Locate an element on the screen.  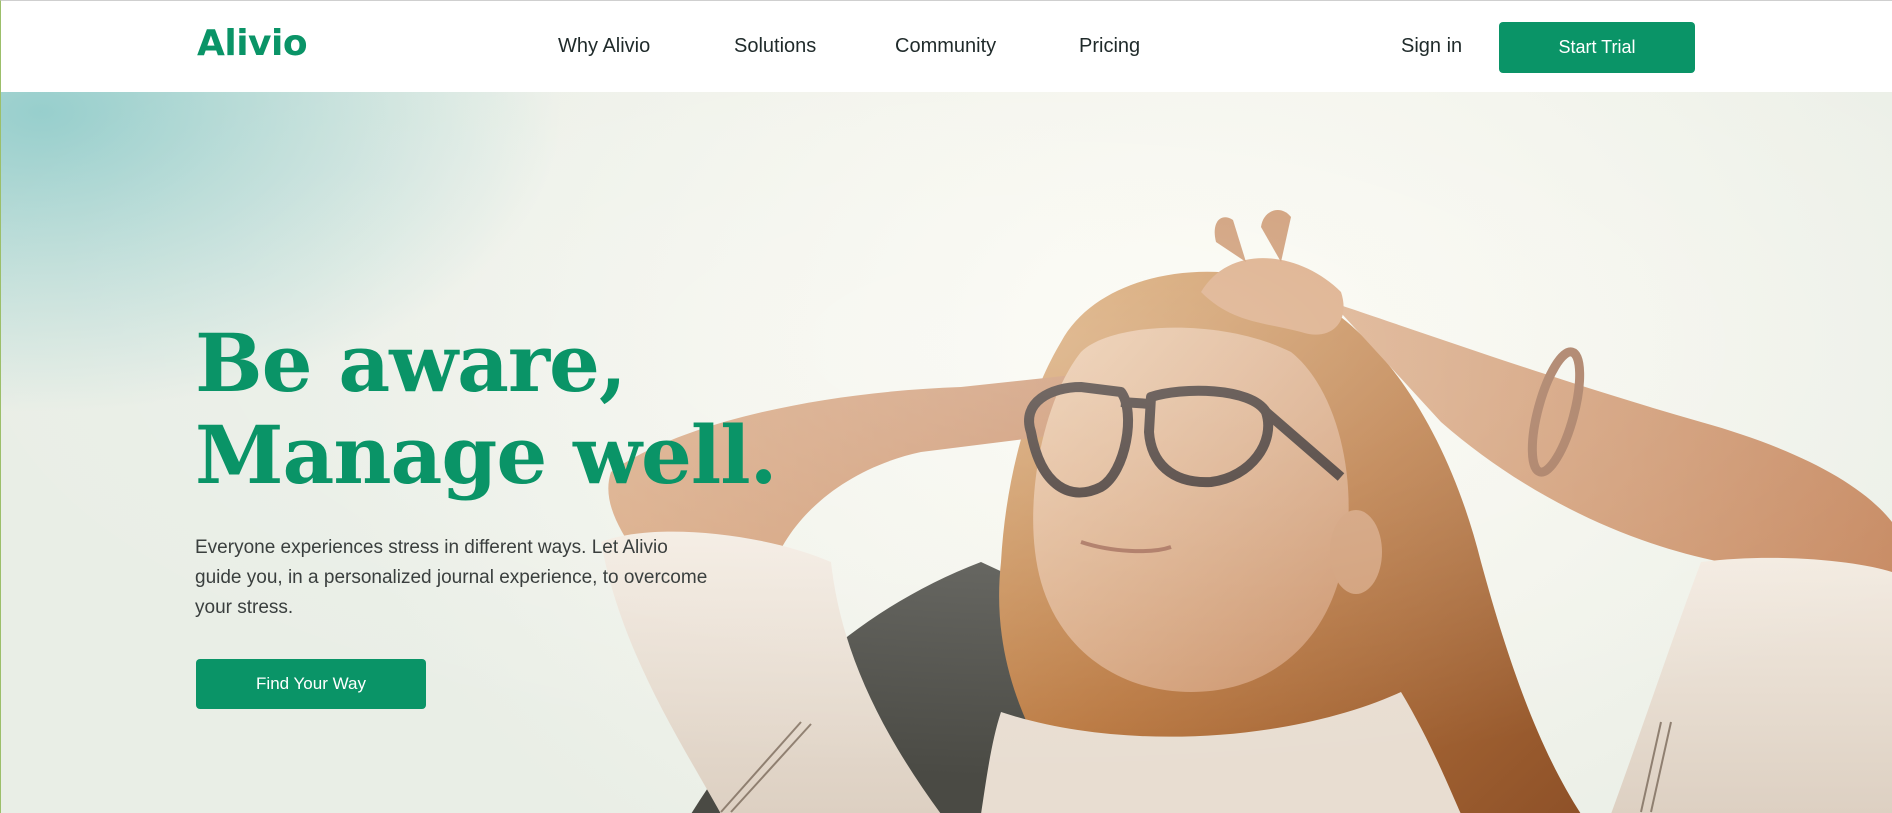
nav-community: Community is located at coordinates (945, 46).